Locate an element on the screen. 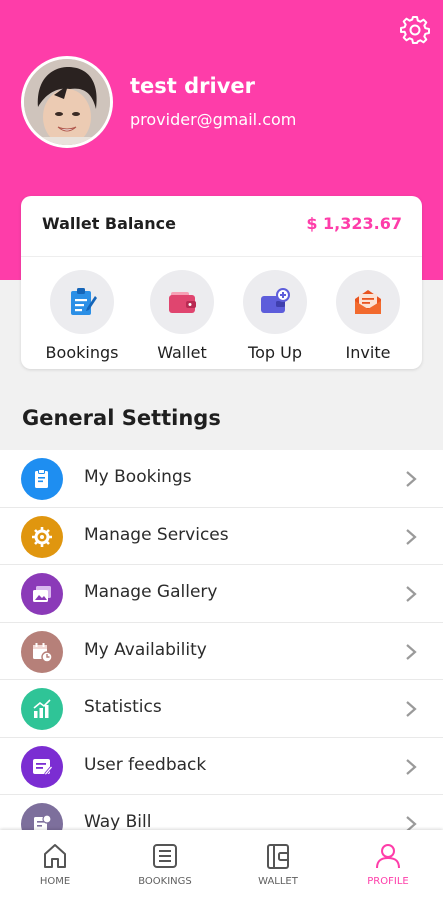 The image size is (443, 900). nav-tab-home: HOME is located at coordinates (55, 865).